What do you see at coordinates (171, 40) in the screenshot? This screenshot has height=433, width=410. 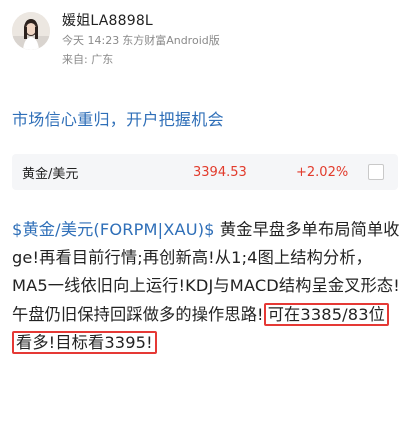 I see `post-source: 东方财富Android版` at bounding box center [171, 40].